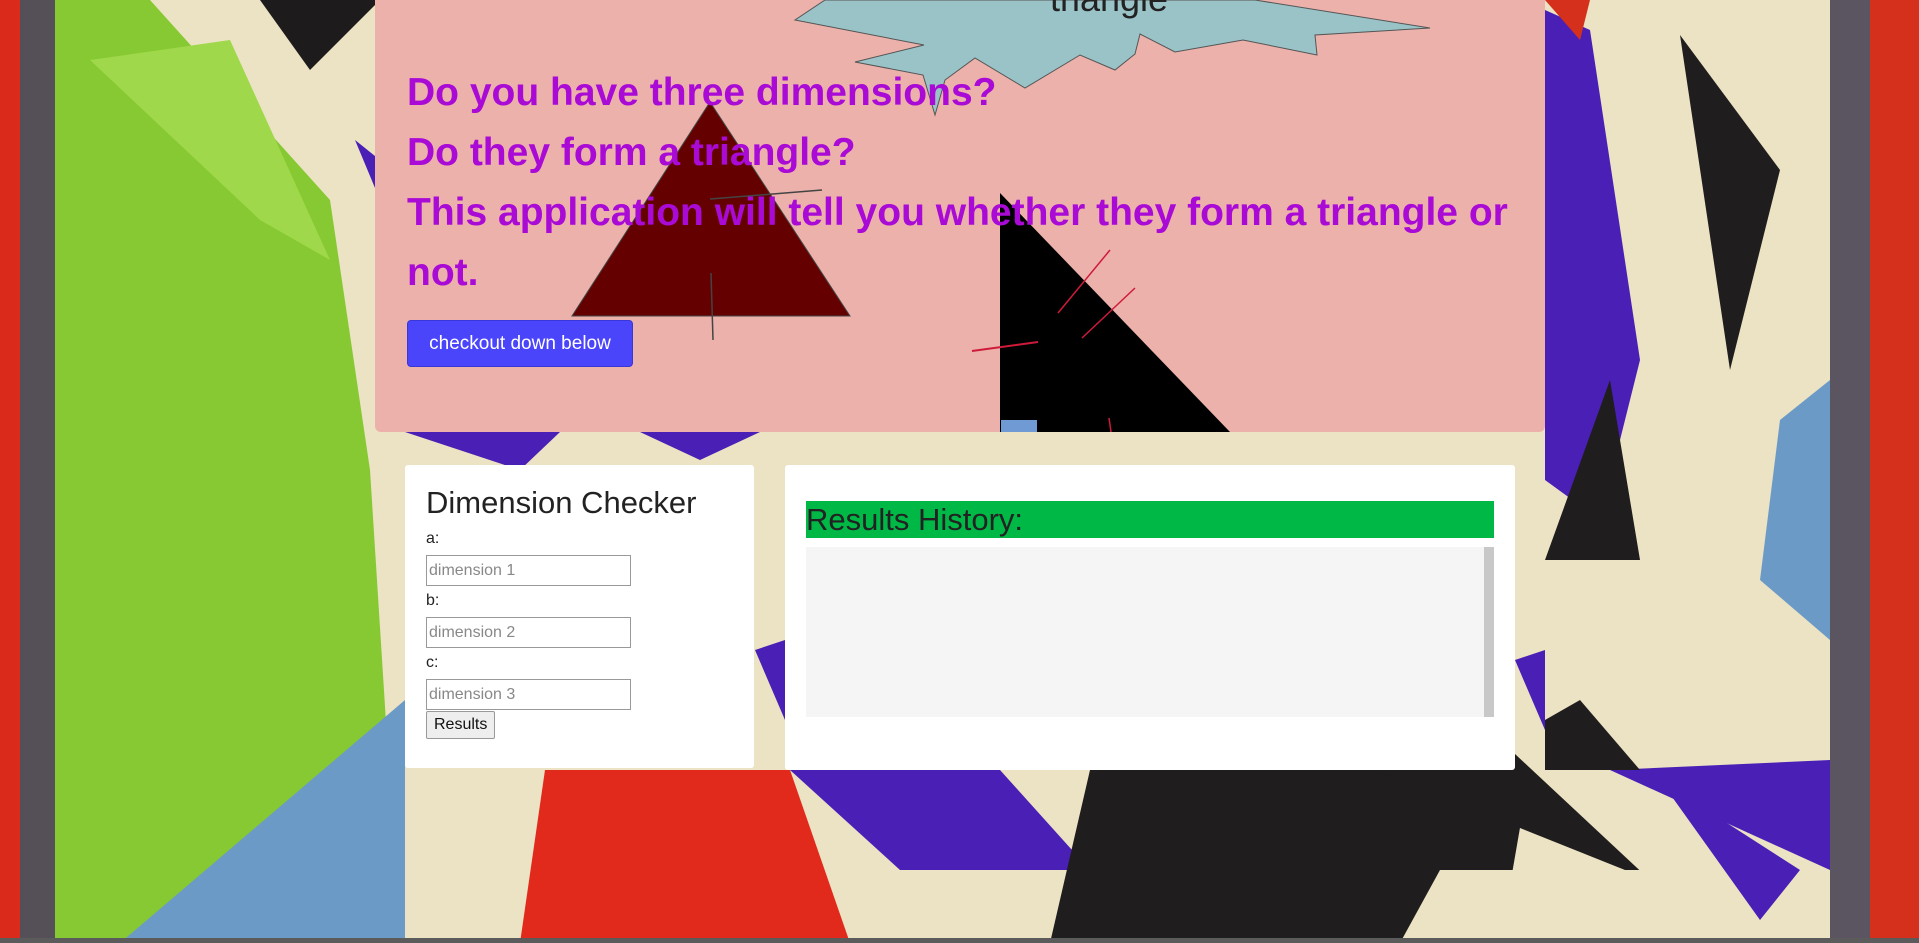 Image resolution: width=1919 pixels, height=943 pixels. I want to click on dimension-3-input, so click(528, 694).